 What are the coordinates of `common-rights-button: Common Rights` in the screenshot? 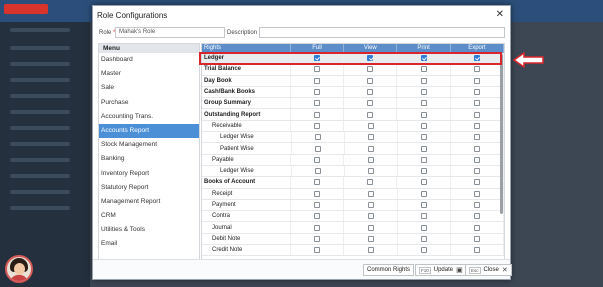 It's located at (389, 270).